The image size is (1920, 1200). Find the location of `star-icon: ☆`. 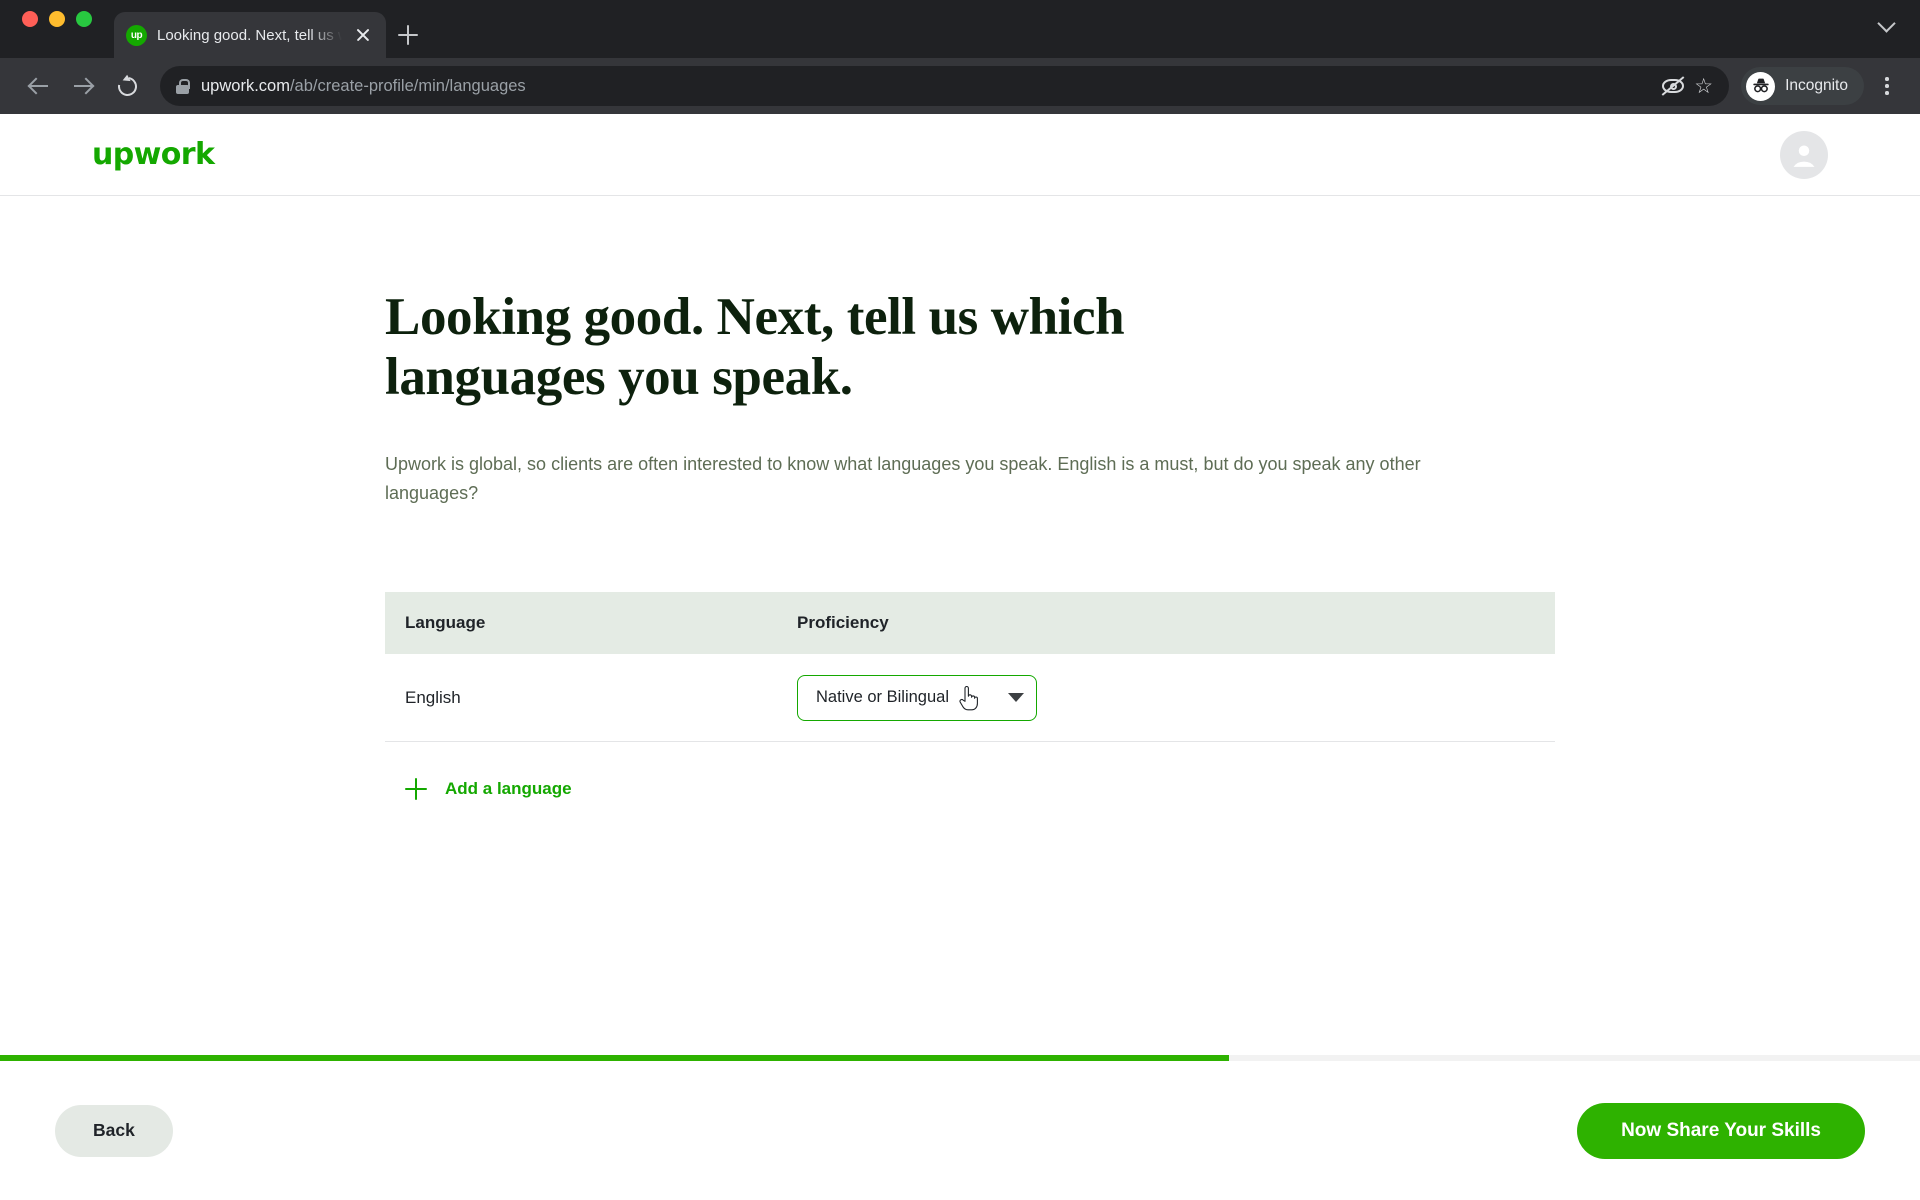

star-icon: ☆ is located at coordinates (1703, 86).